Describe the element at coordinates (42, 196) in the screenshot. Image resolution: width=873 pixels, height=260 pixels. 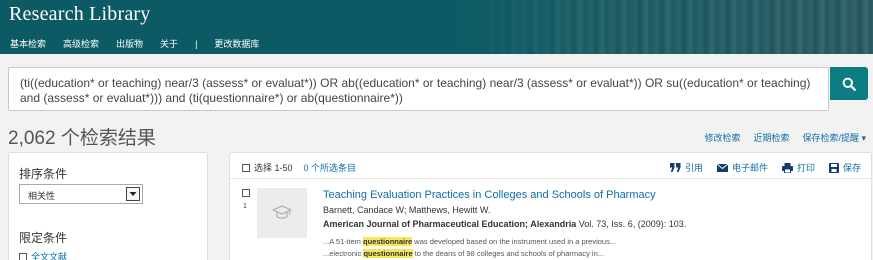
I see `sort-select-value: 相关性` at that location.